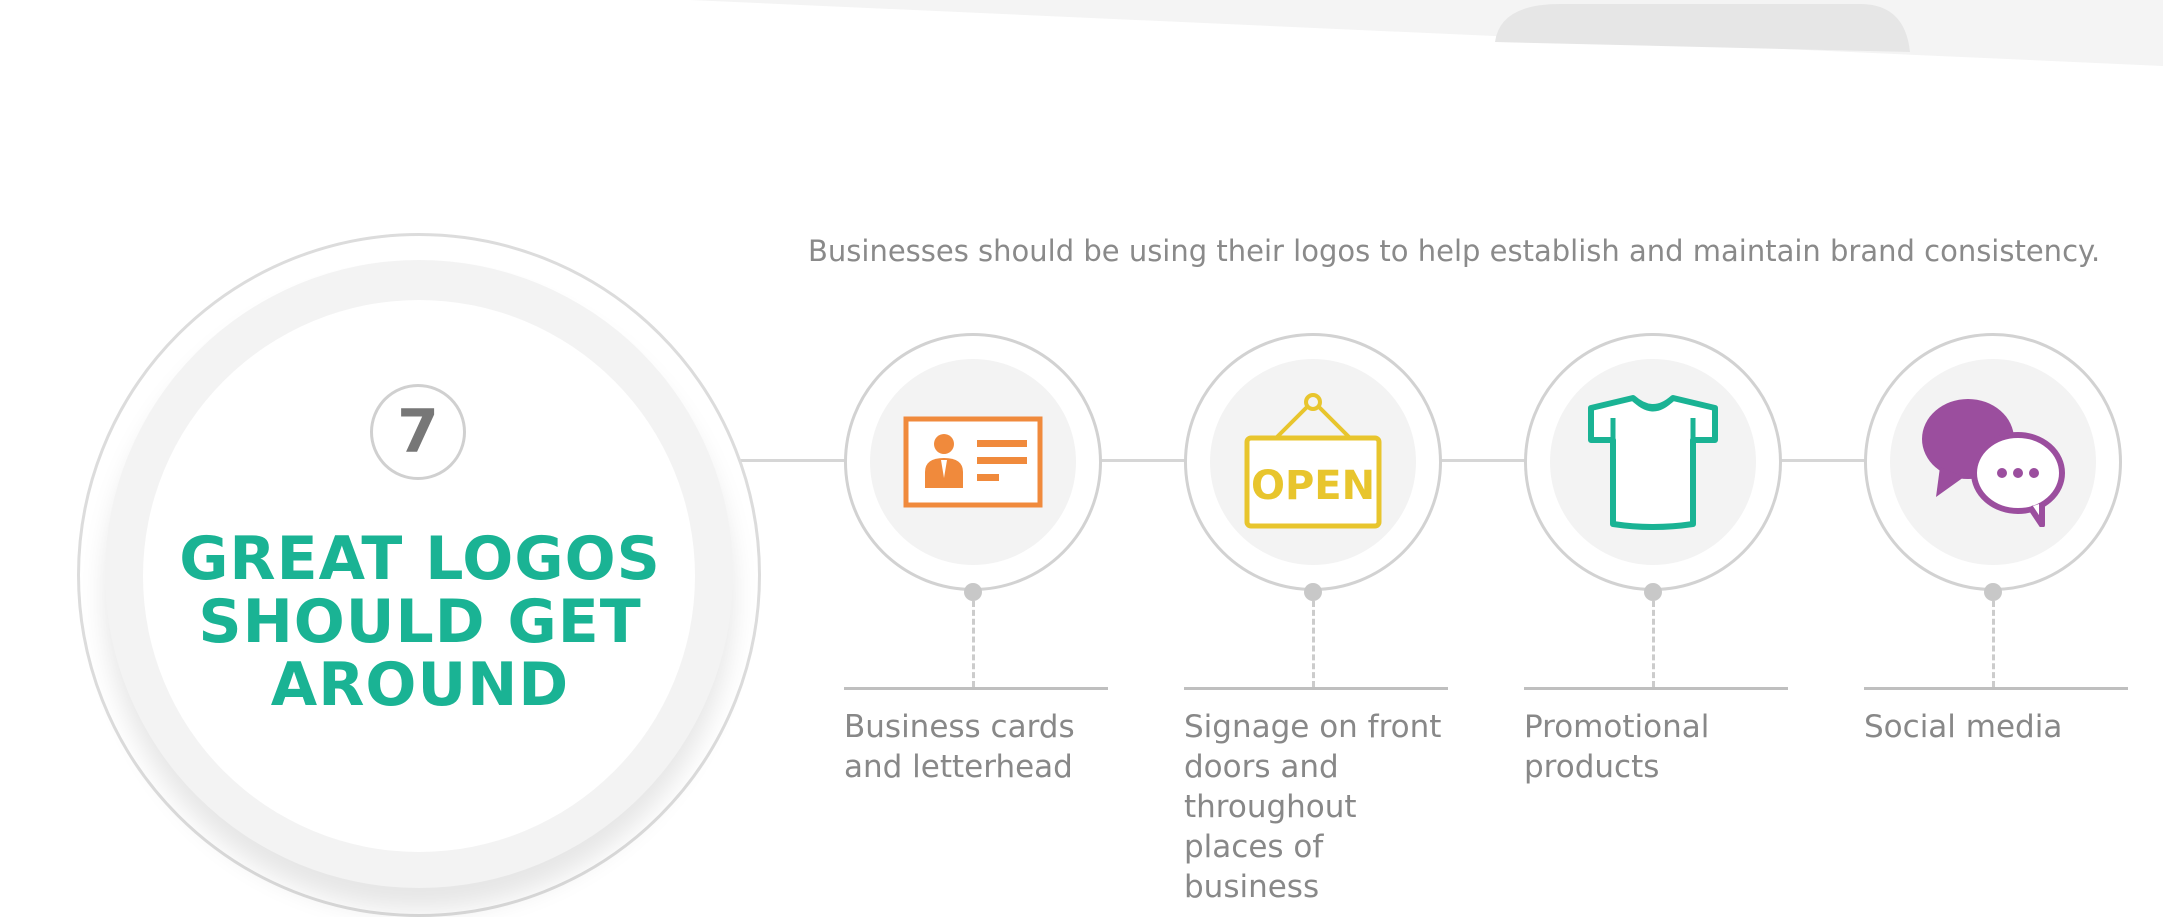  Describe the element at coordinates (420, 685) in the screenshot. I see `title-line: AROUND` at that location.